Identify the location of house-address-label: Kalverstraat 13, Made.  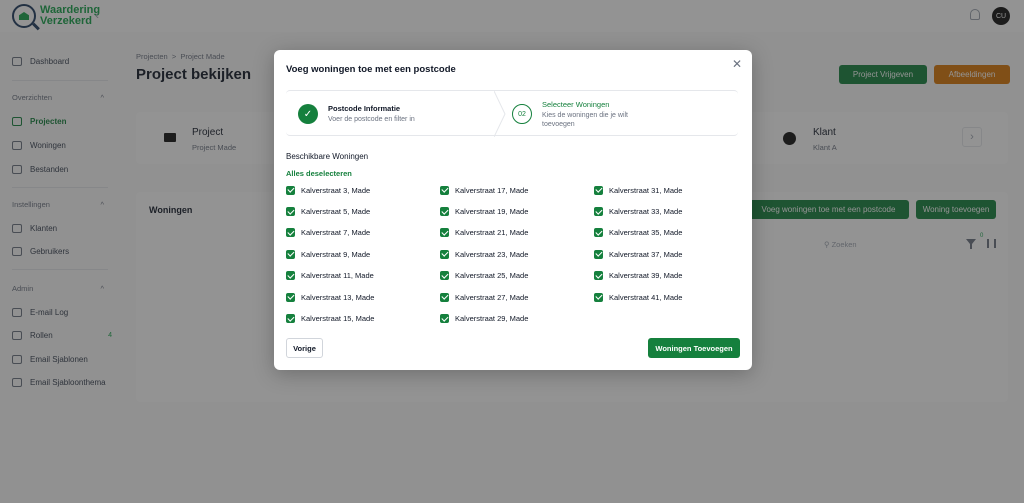
(338, 297).